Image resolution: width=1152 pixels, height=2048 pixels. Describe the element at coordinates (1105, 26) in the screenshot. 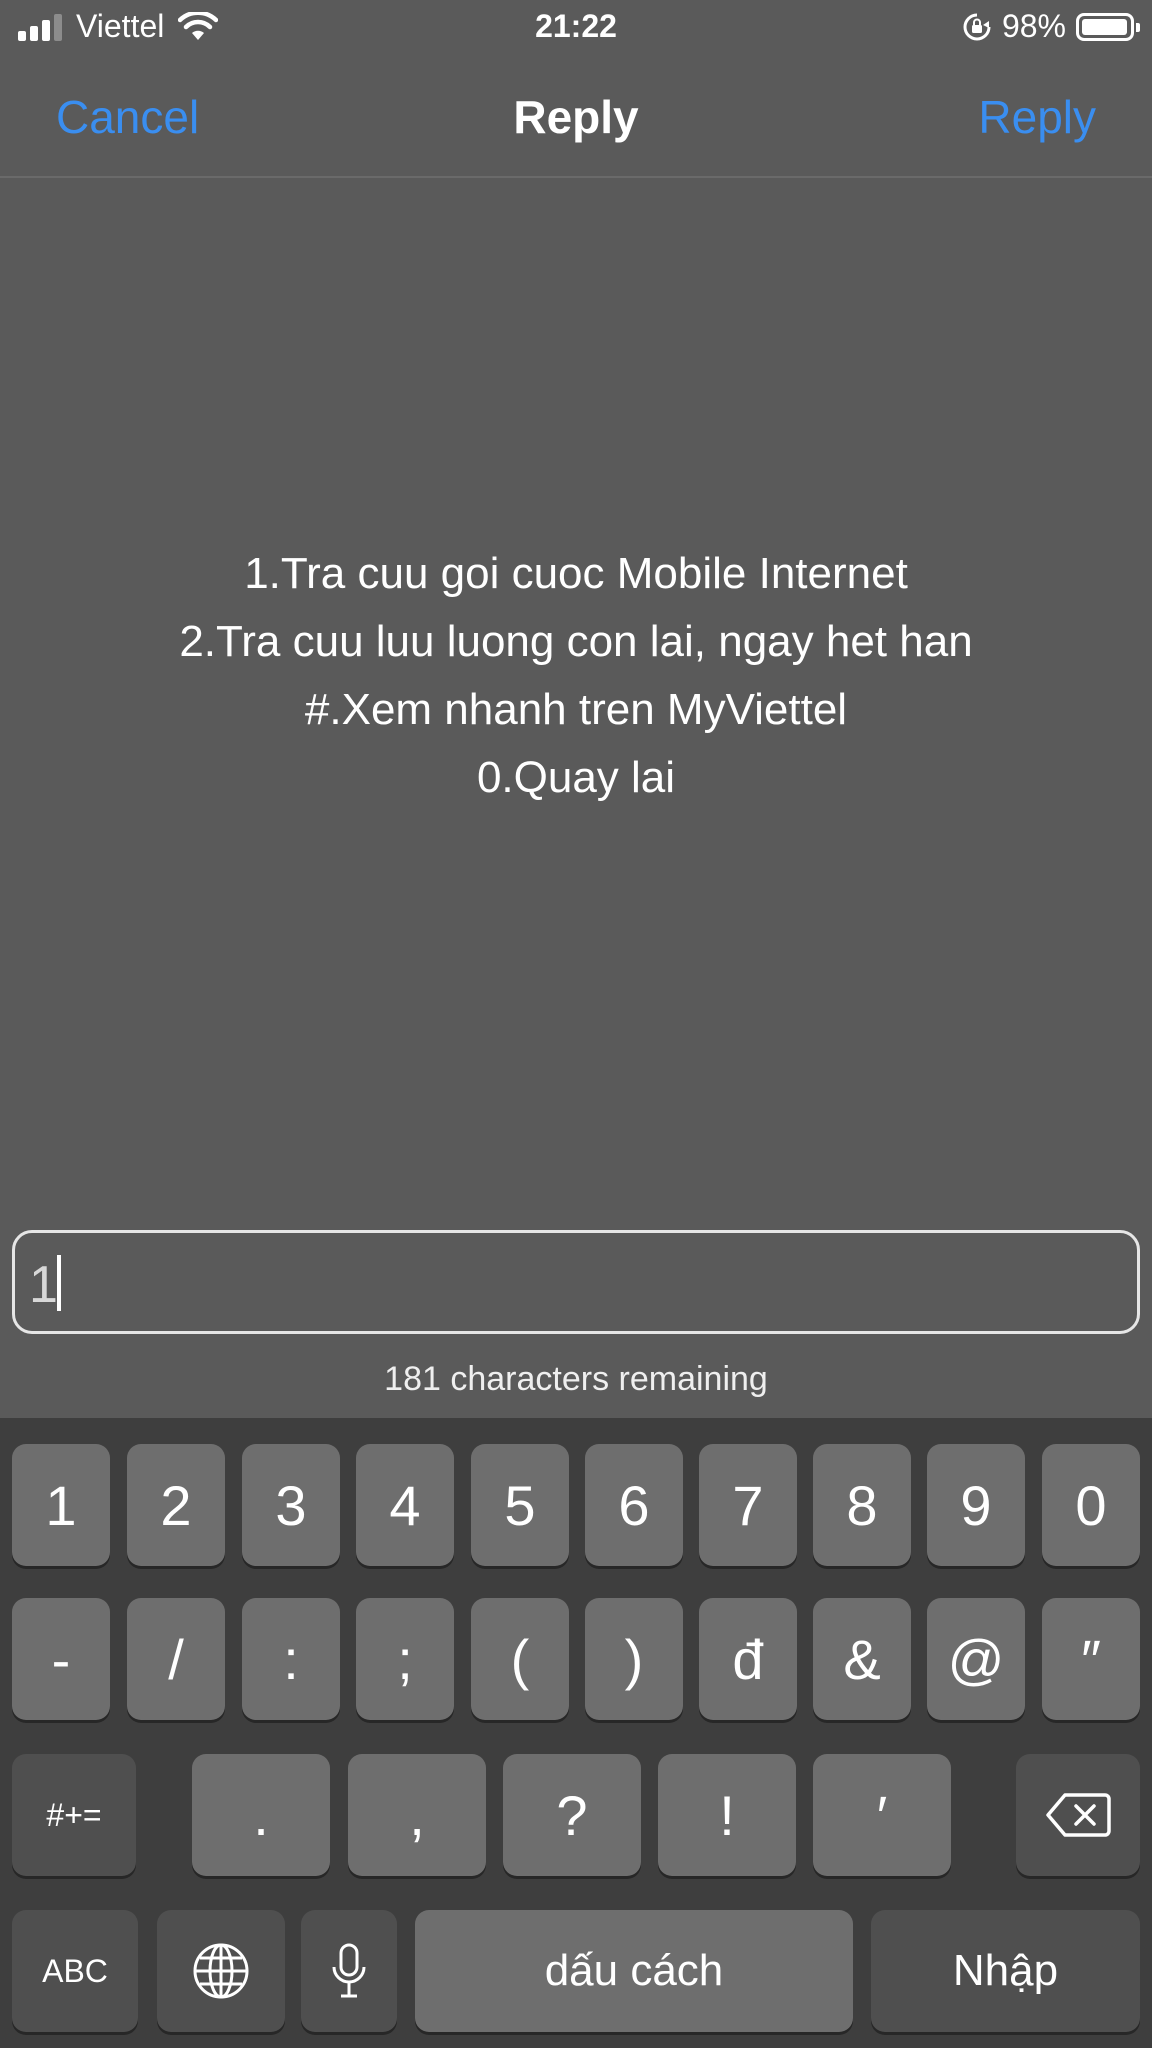

I see `battery-fill` at that location.